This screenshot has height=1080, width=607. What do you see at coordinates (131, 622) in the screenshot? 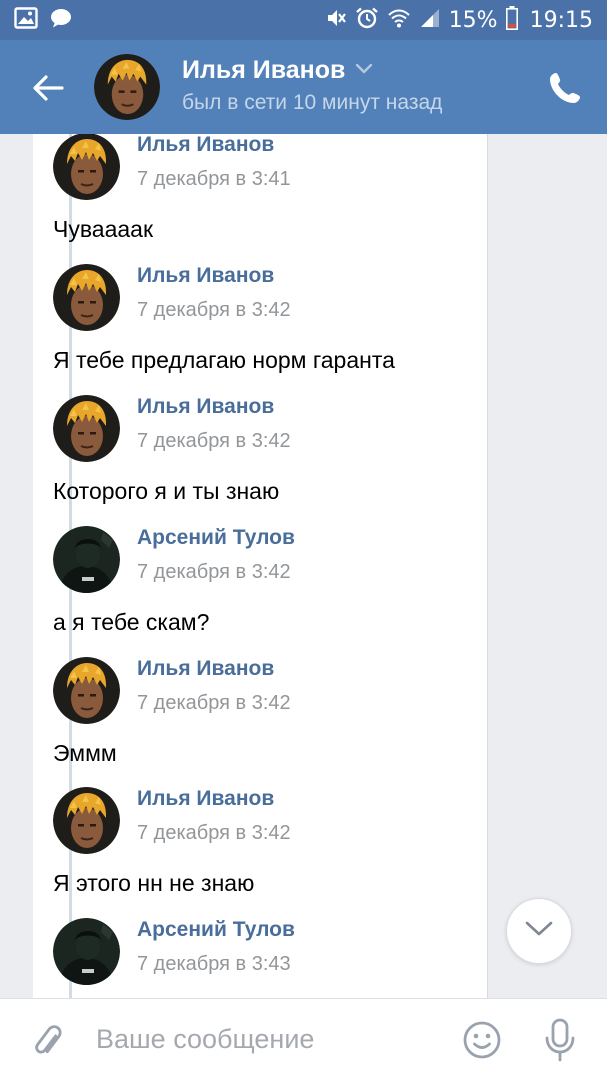
I see `message-text: а я тебе скам?` at bounding box center [131, 622].